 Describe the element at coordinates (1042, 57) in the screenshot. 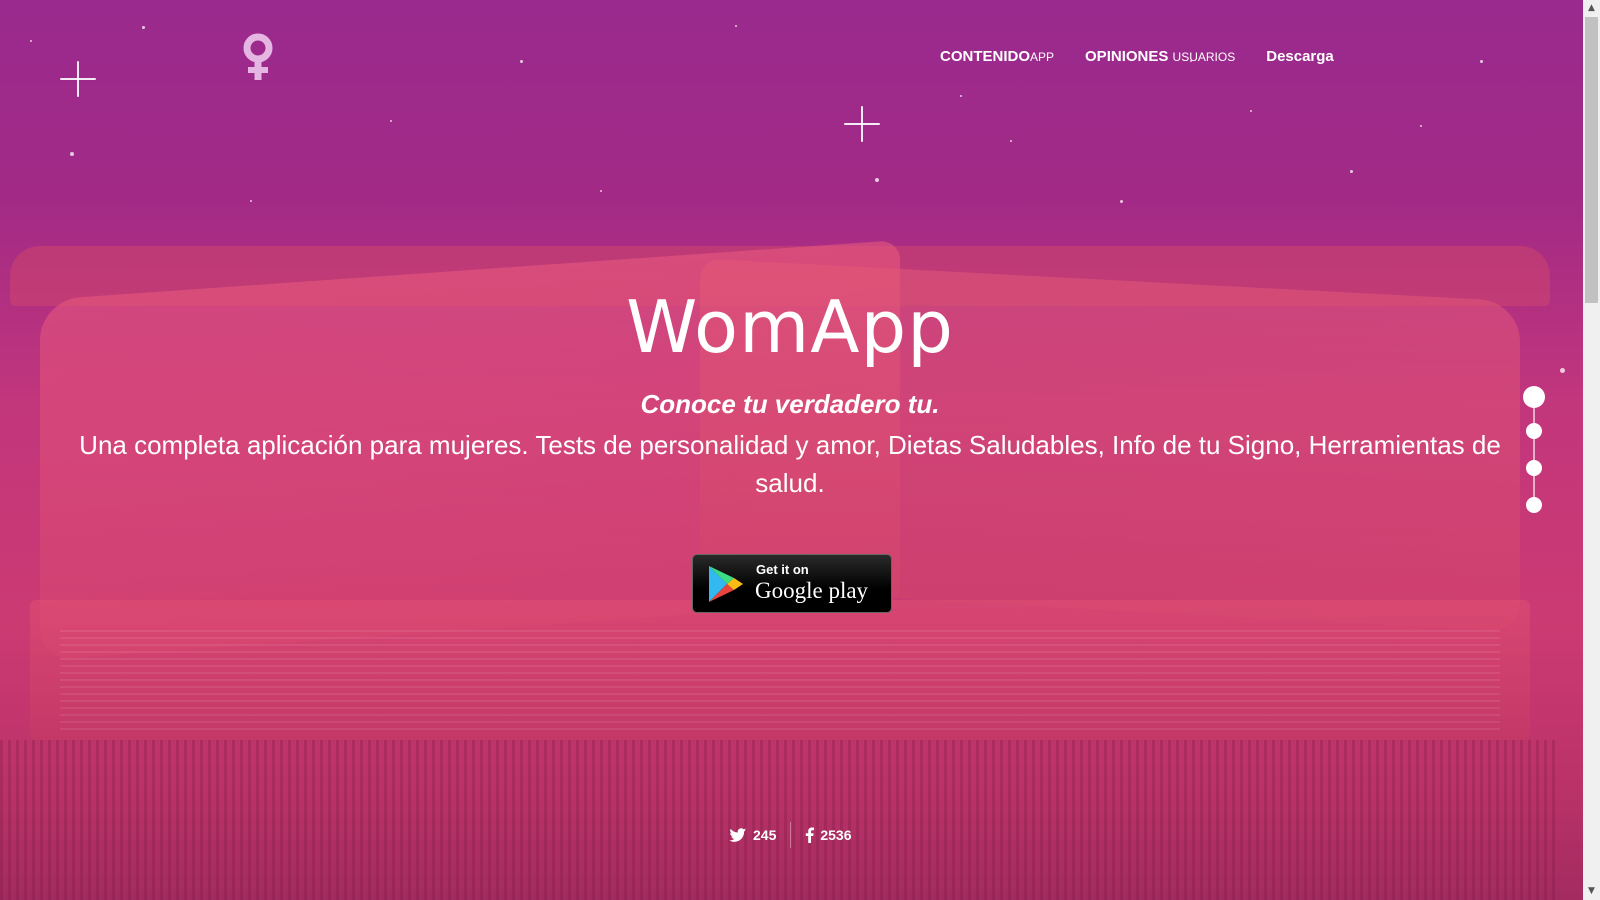

I see `nav-sublabel: APP` at that location.